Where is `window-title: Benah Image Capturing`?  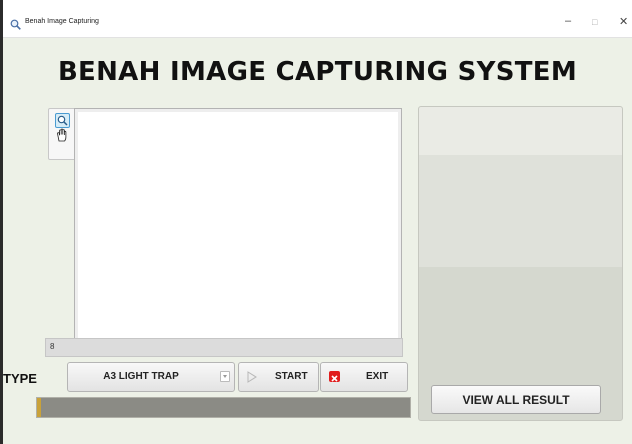
window-title: Benah Image Capturing is located at coordinates (62, 21).